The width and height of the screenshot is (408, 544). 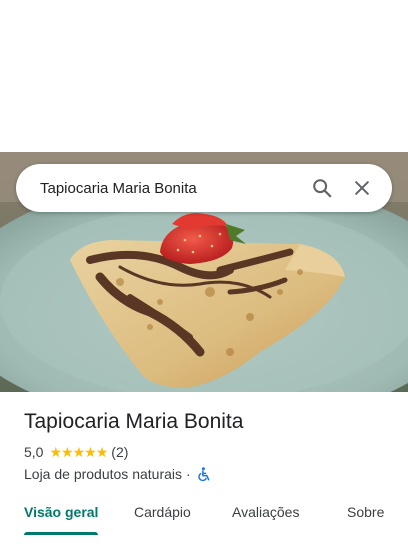 I want to click on close-icon, so click(x=362, y=188).